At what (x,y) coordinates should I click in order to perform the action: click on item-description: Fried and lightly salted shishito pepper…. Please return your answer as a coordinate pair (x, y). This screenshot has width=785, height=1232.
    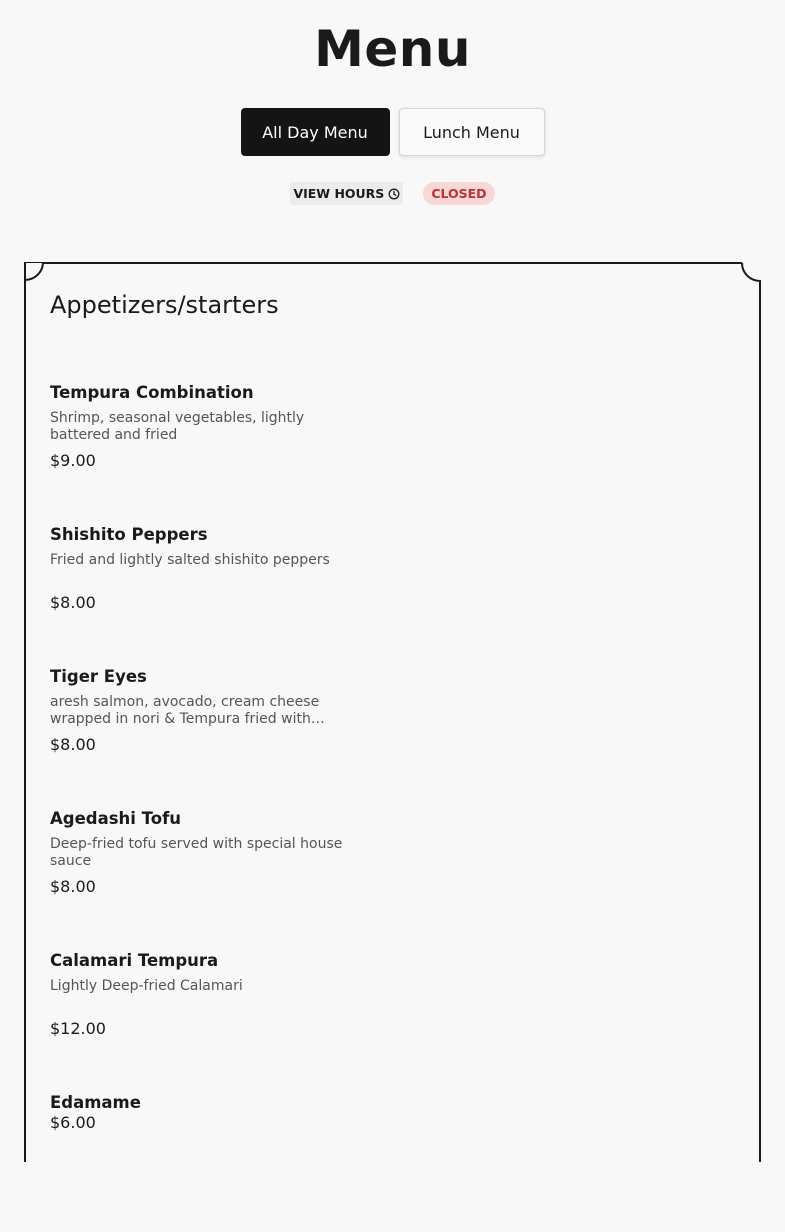
    Looking at the image, I should click on (190, 560).